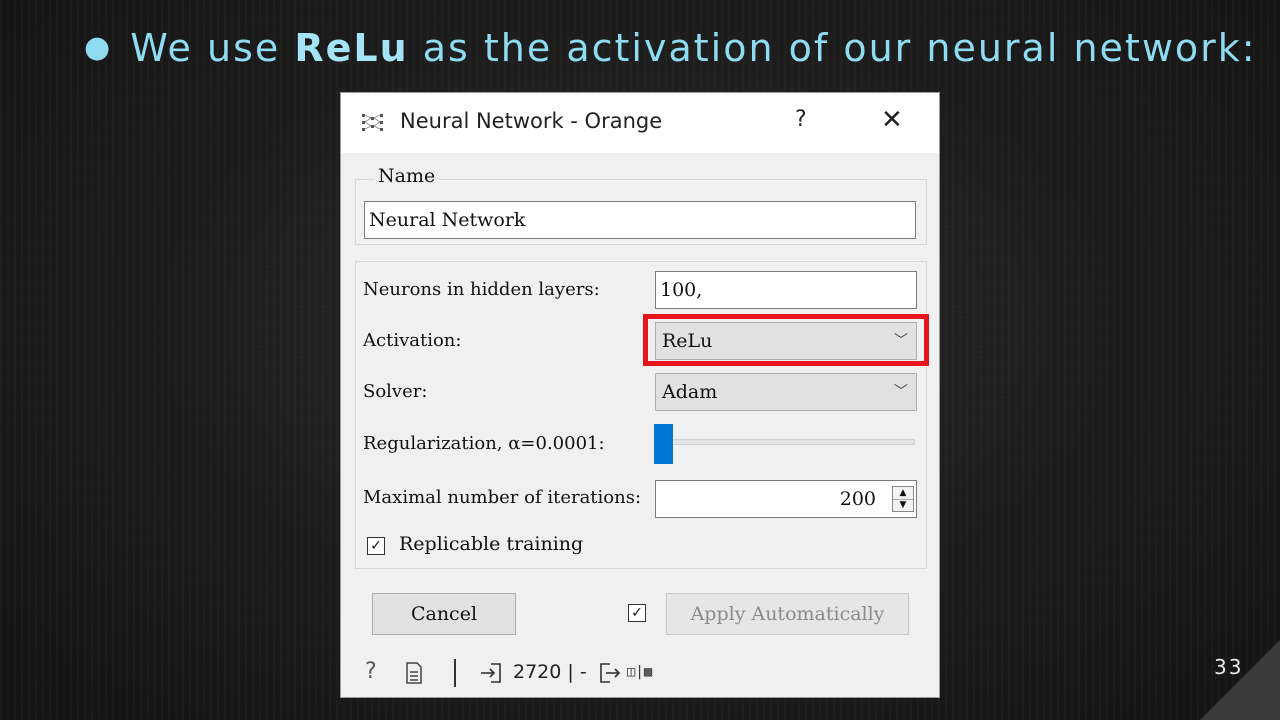 The image size is (1280, 720). Describe the element at coordinates (491, 675) in the screenshot. I see `input-icon` at that location.